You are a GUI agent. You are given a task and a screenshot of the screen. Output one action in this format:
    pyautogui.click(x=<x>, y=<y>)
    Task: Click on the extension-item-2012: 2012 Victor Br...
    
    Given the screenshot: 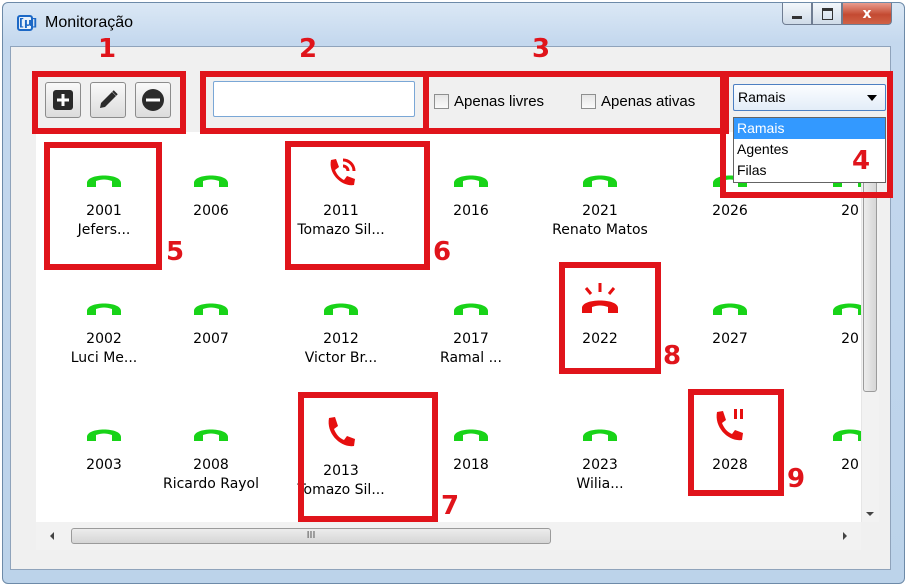 What is the action you would take?
    pyautogui.click(x=341, y=318)
    